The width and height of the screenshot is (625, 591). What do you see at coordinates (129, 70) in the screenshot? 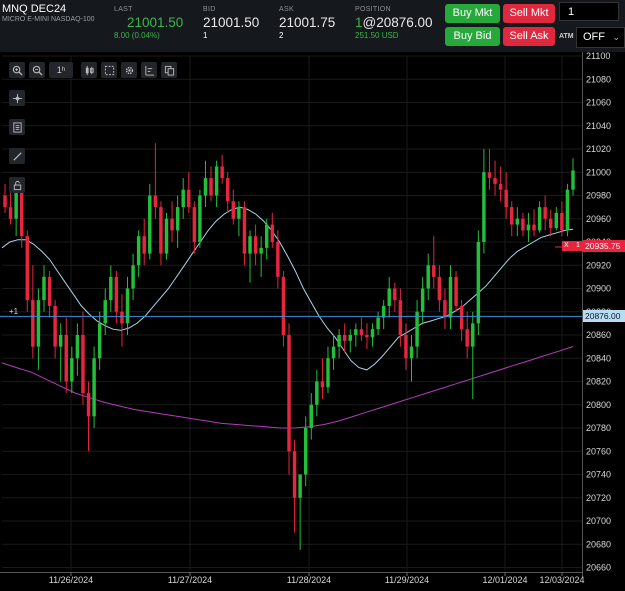
I see `gear-icon` at bounding box center [129, 70].